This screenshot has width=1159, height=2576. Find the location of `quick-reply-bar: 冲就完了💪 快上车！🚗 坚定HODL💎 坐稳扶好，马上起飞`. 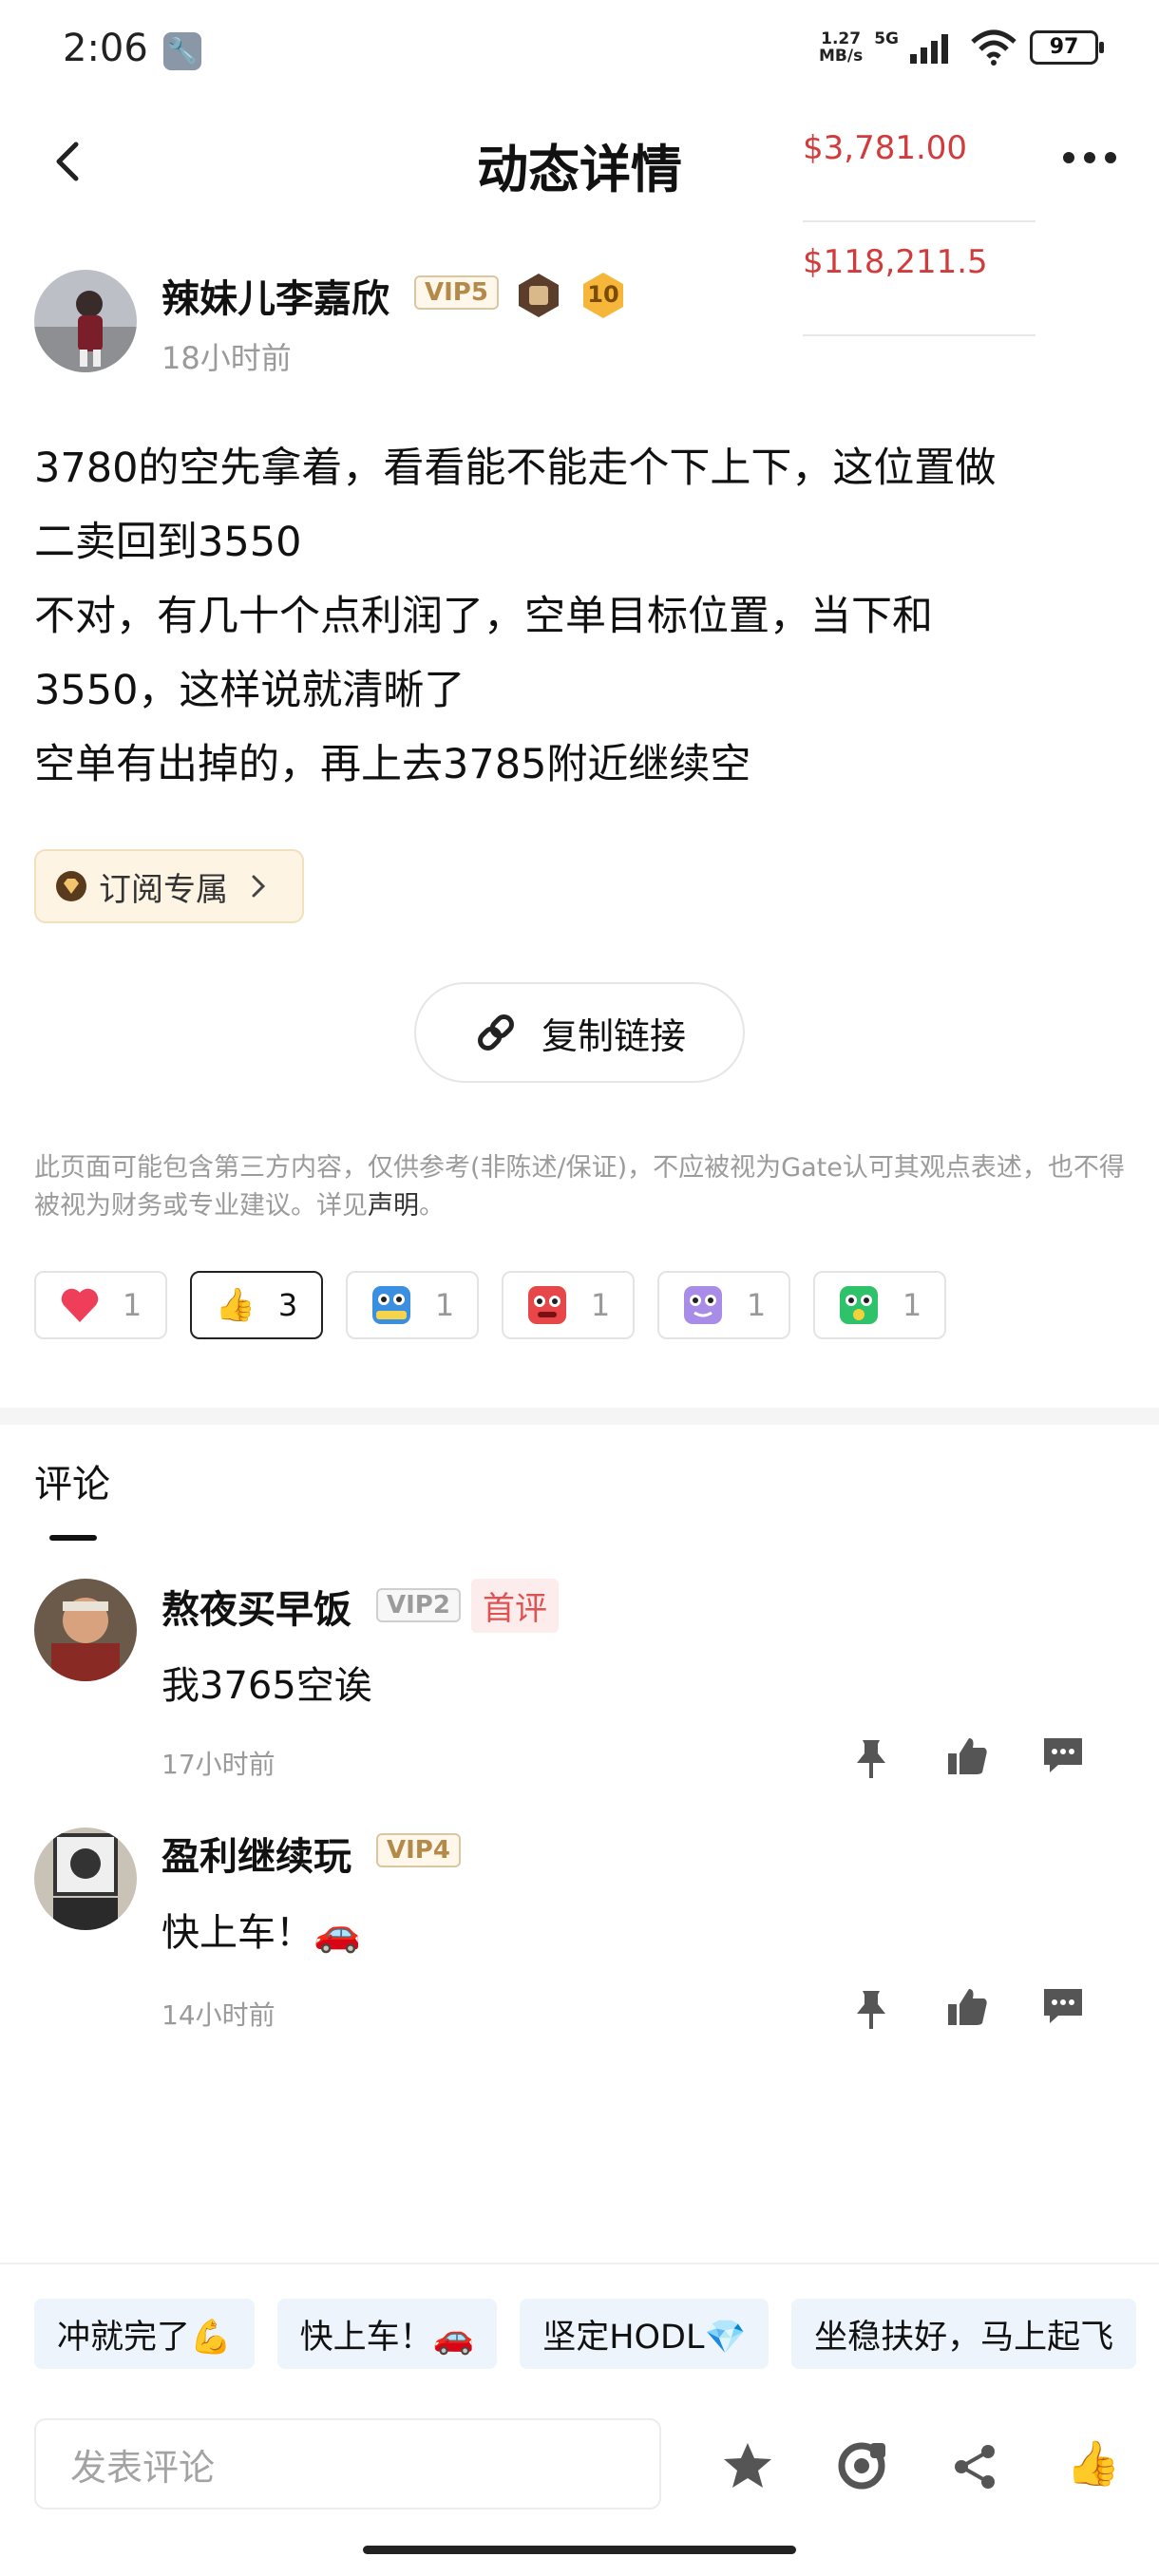

quick-reply-bar: 冲就完了💪 快上车！🚗 坚定HODL💎 坐稳扶好，马上起飞 is located at coordinates (585, 2334).